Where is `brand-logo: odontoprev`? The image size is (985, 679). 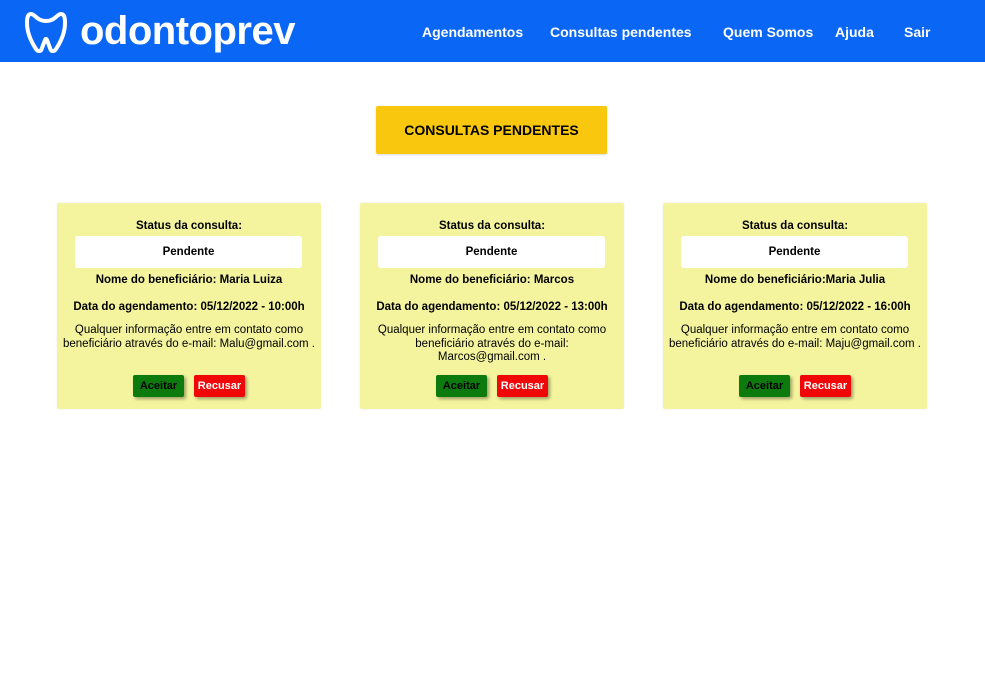
brand-logo: odontoprev is located at coordinates (159, 31).